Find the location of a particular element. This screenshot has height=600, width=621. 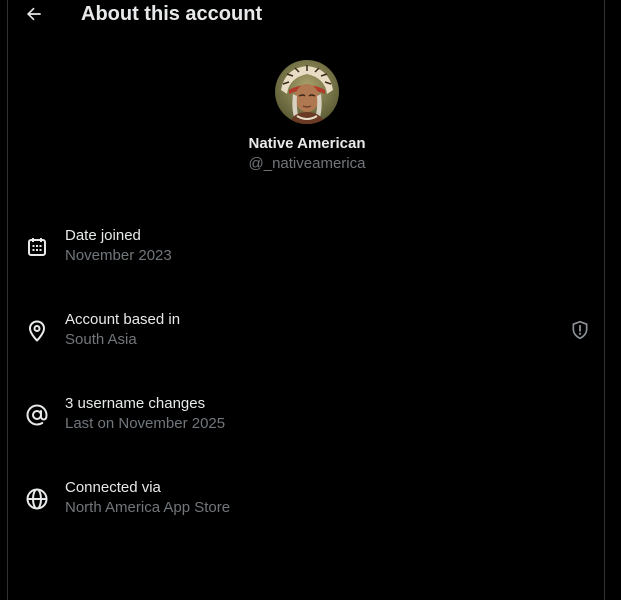

avatar is located at coordinates (307, 92).